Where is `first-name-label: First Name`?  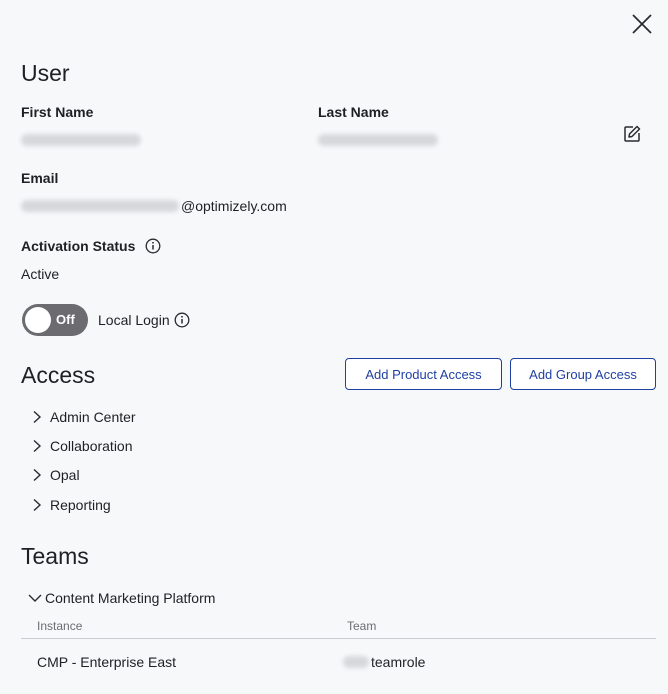 first-name-label: First Name is located at coordinates (57, 112).